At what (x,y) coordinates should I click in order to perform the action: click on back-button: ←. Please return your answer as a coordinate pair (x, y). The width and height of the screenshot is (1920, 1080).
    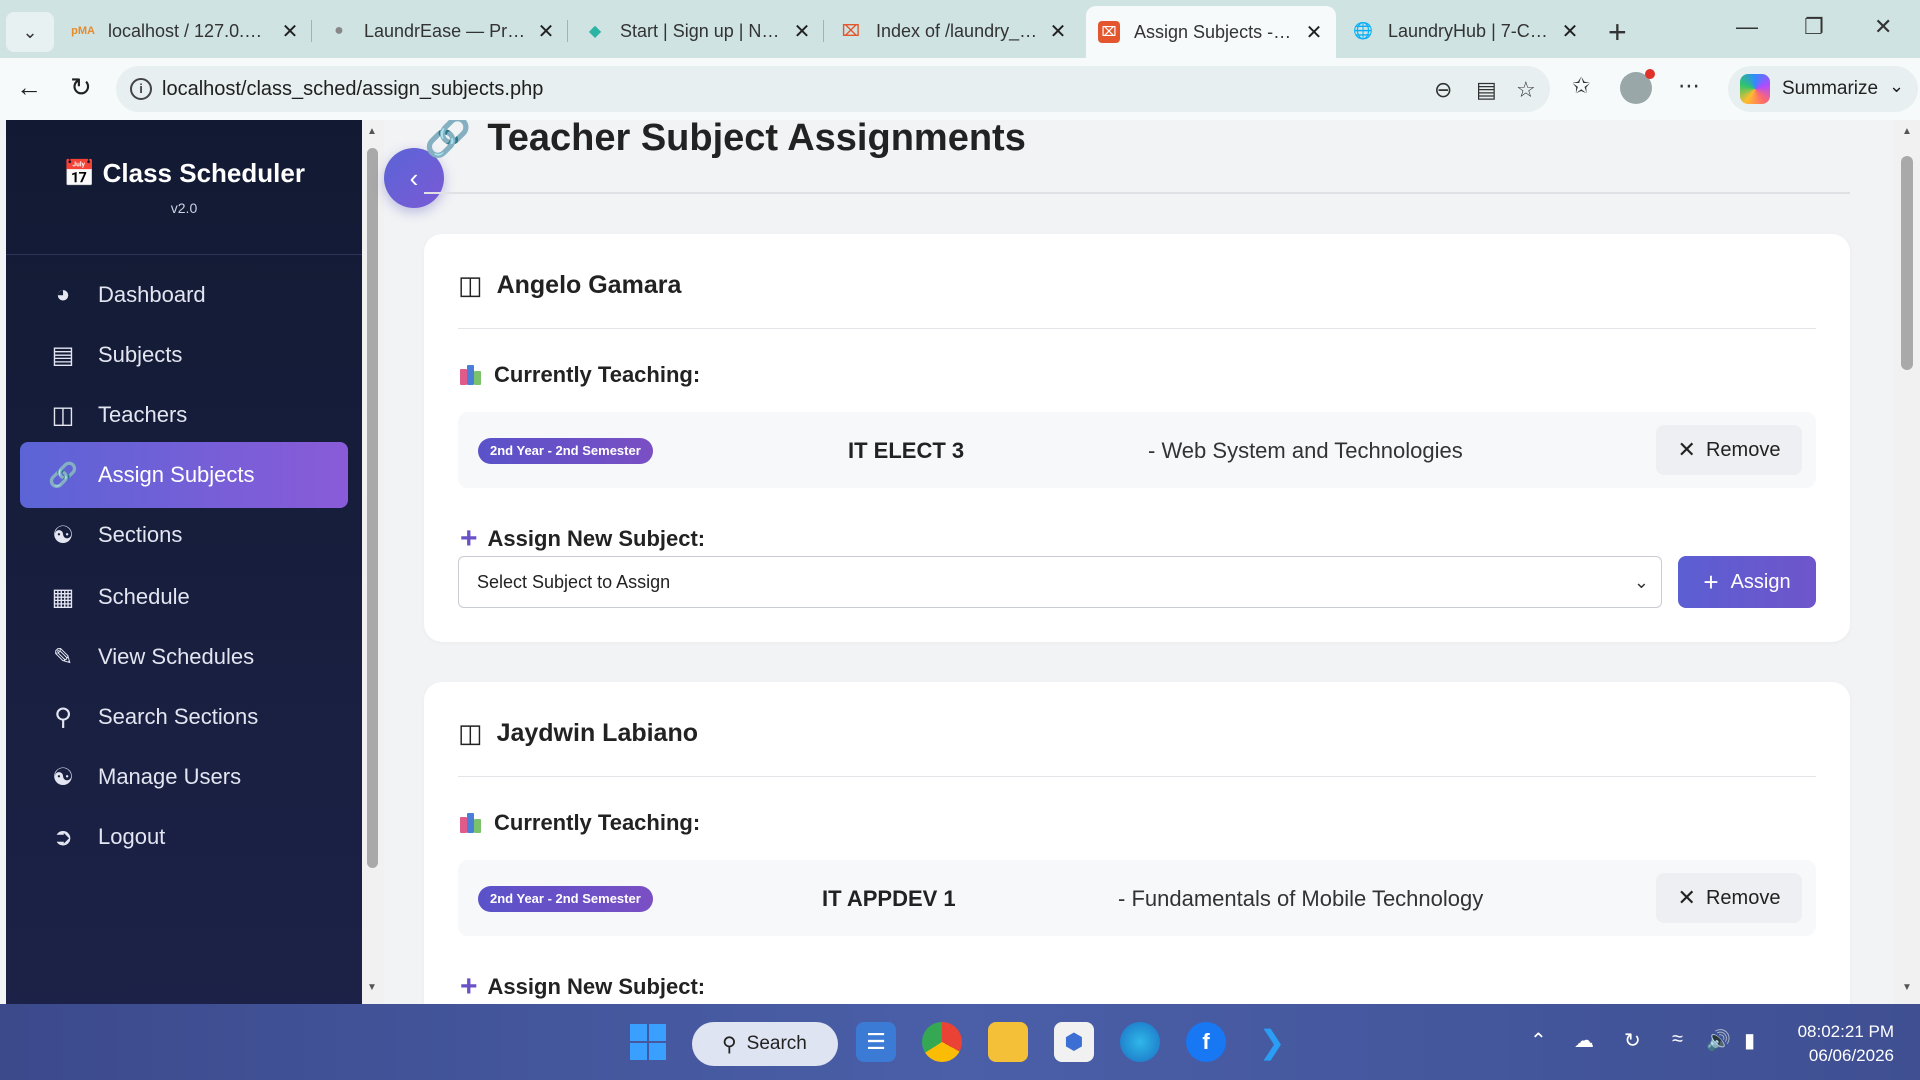
    Looking at the image, I should click on (29, 87).